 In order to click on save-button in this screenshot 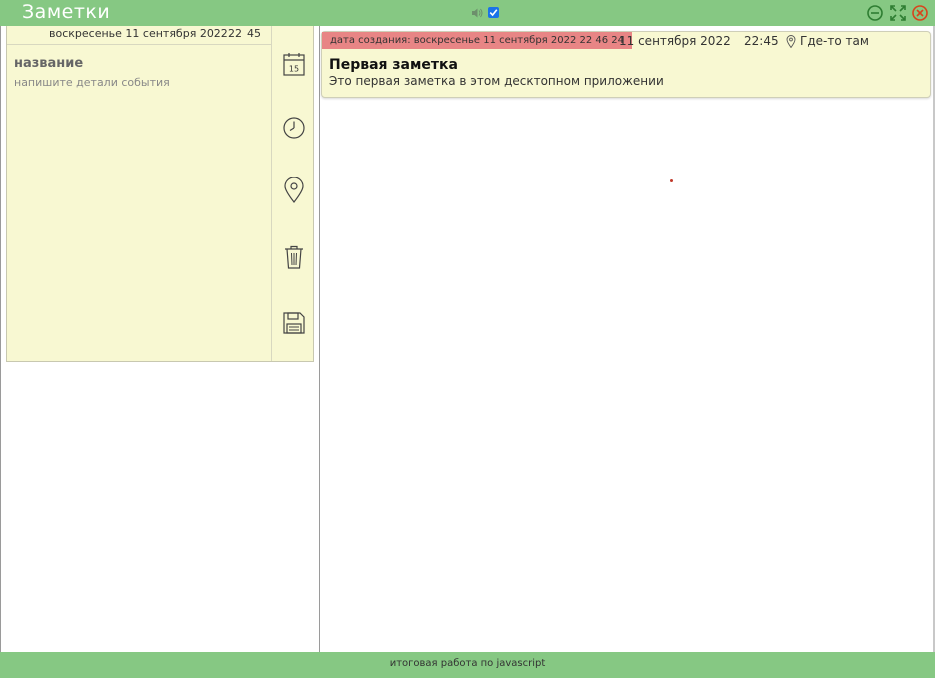, I will do `click(294, 323)`.